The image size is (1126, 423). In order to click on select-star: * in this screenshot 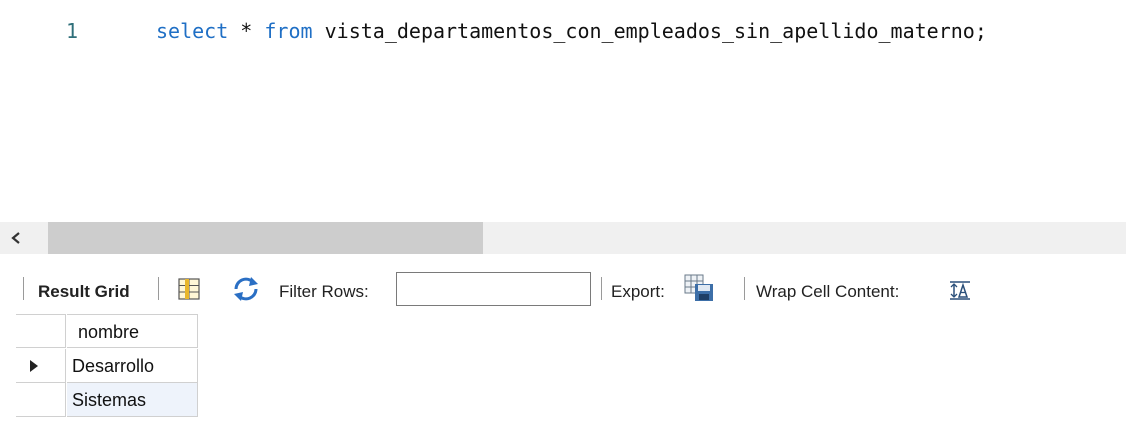, I will do `click(246, 31)`.